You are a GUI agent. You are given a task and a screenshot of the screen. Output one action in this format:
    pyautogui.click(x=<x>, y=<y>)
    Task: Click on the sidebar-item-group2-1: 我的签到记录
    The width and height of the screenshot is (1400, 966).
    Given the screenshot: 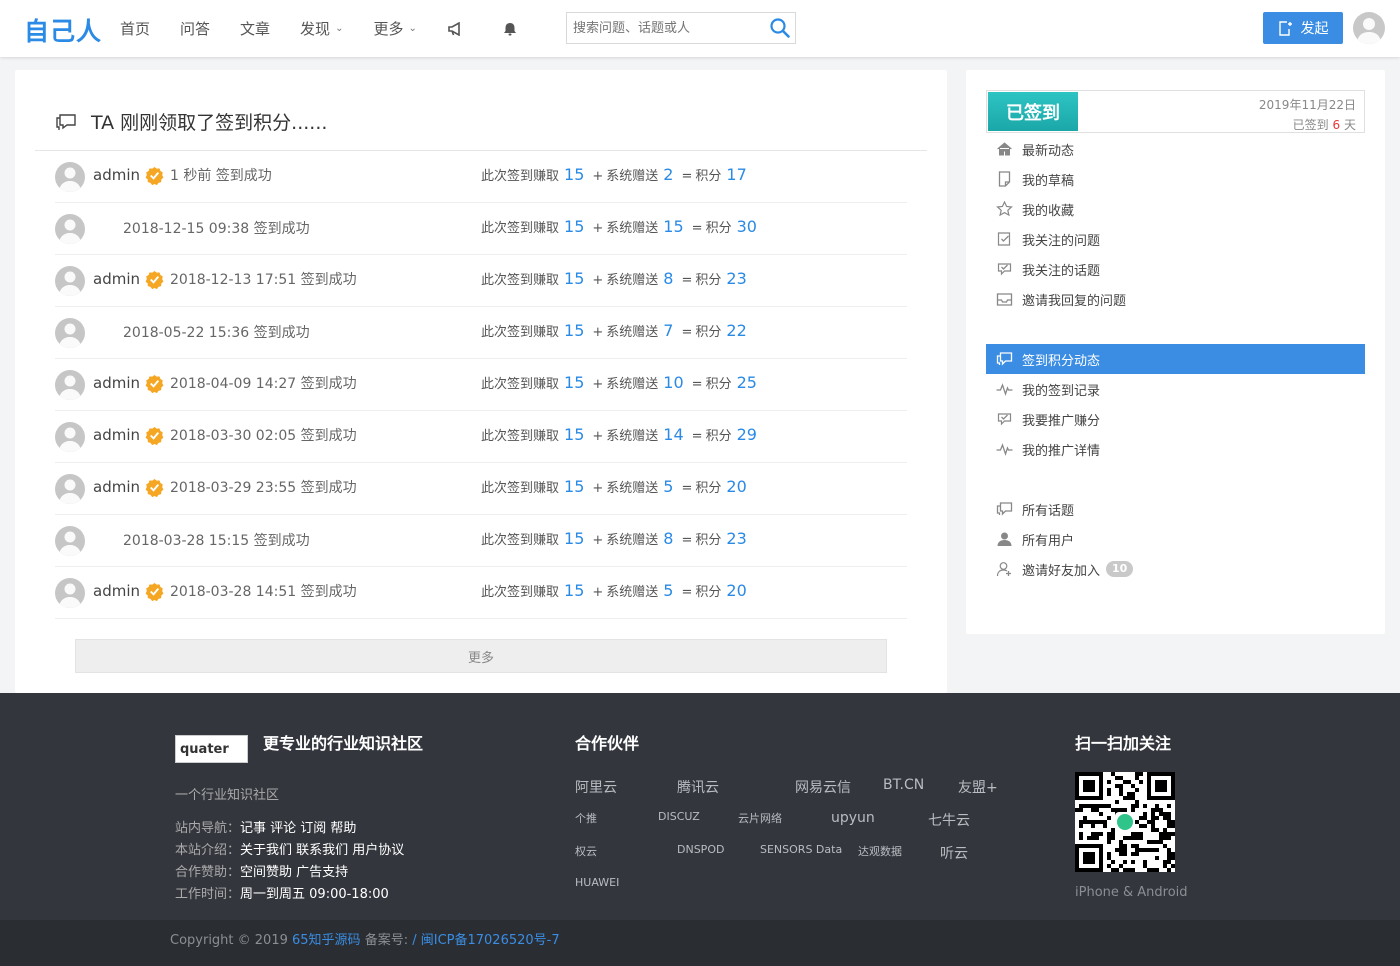 What is the action you would take?
    pyautogui.click(x=1175, y=389)
    